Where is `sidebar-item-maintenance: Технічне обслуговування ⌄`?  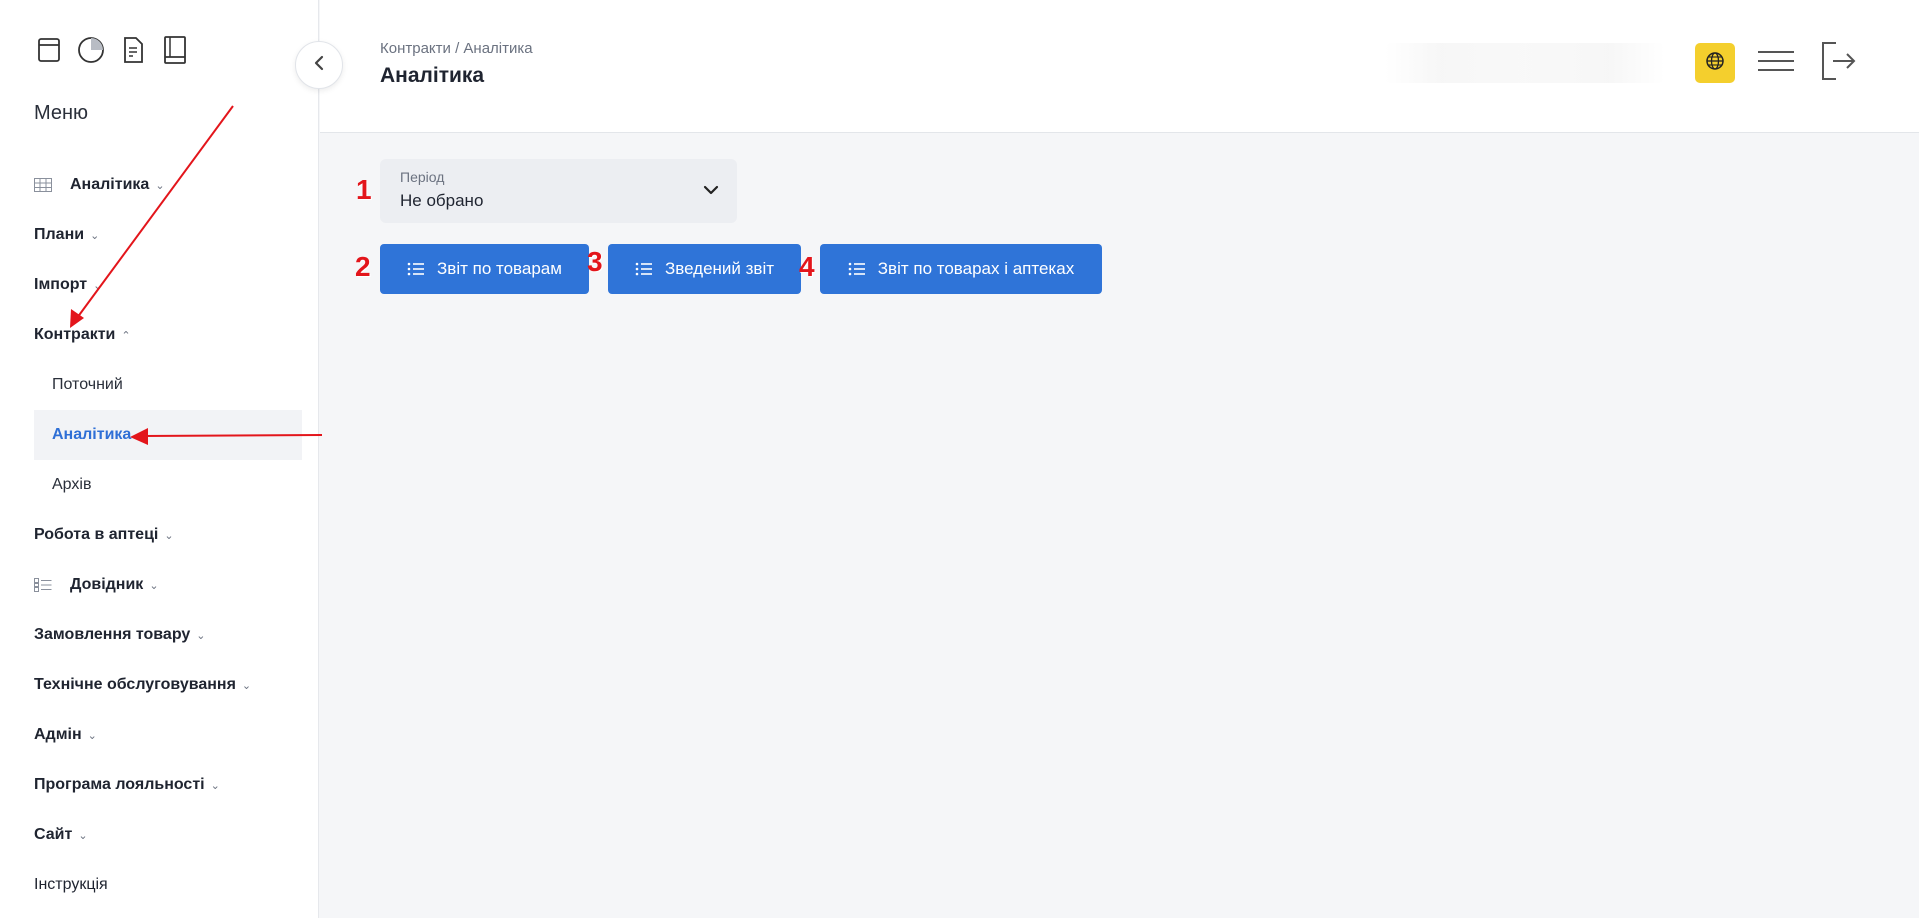
sidebar-item-maintenance: Технічне обслуговування ⌄ is located at coordinates (168, 685).